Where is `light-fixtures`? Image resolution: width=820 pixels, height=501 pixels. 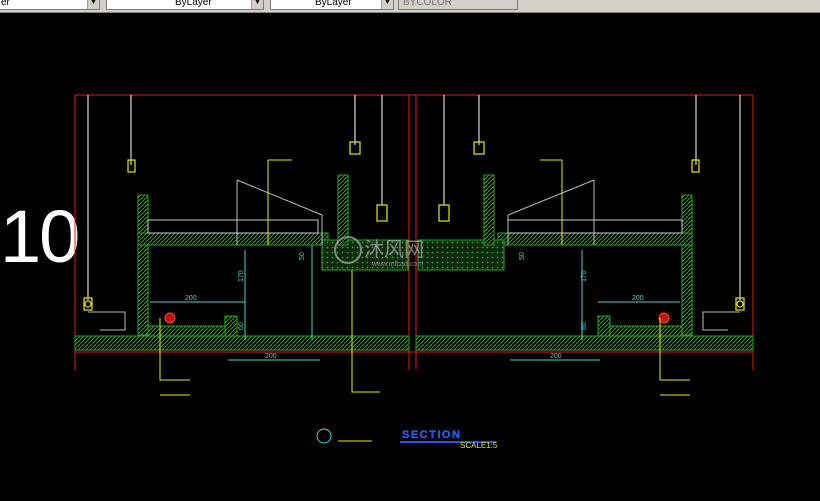
light-fixtures is located at coordinates (417, 318).